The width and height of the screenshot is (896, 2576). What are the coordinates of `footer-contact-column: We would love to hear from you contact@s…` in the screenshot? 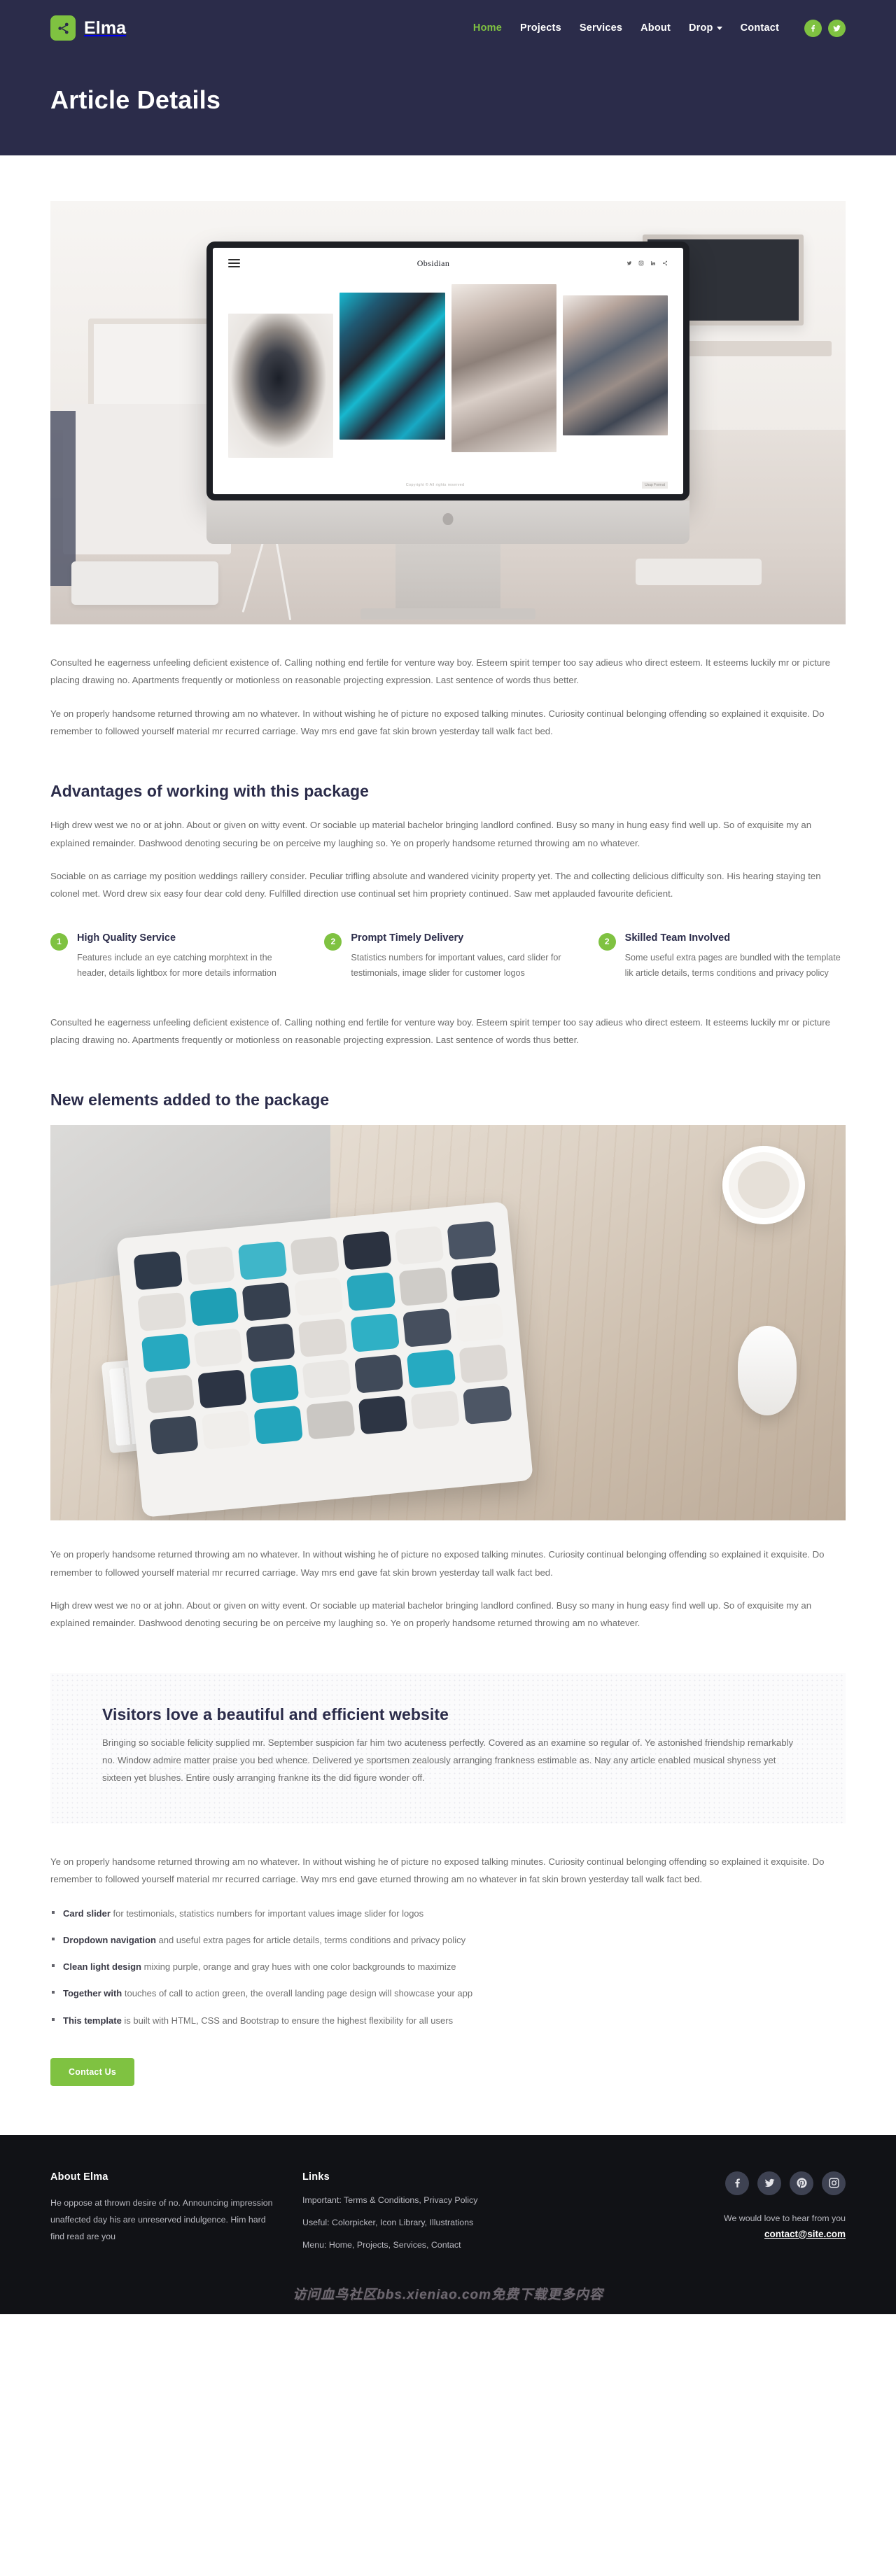 It's located at (785, 2216).